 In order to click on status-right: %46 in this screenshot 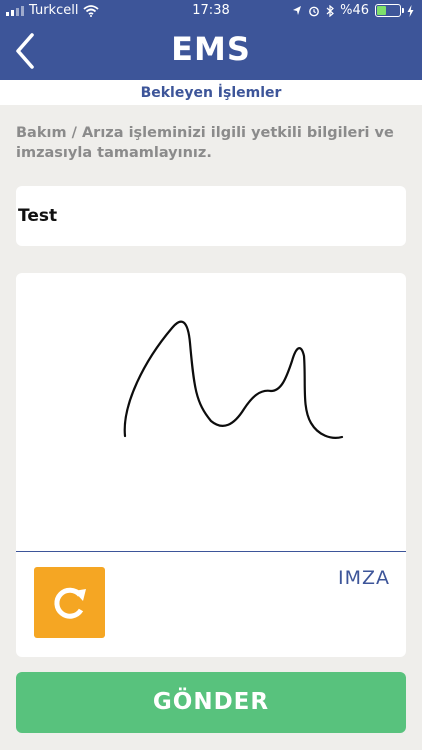, I will do `click(353, 10)`.